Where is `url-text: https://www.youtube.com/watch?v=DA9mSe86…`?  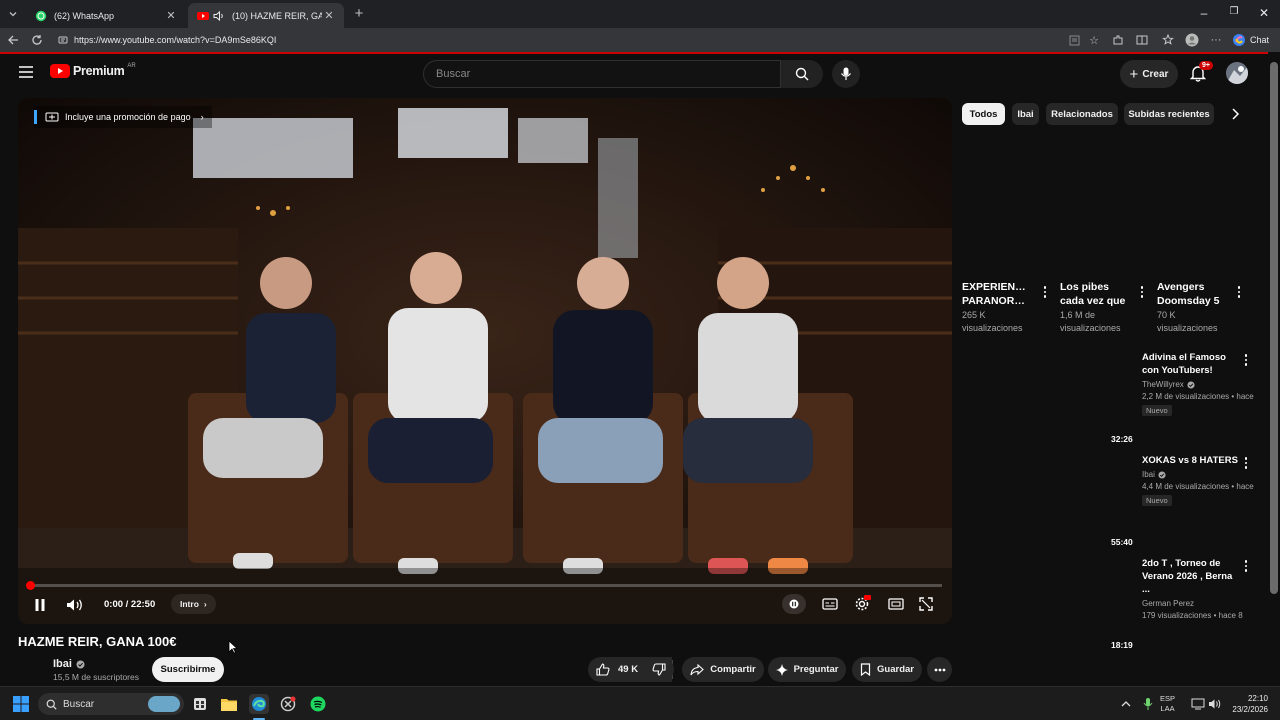
url-text: https://www.youtube.com/watch?v=DA9mSe86… is located at coordinates (175, 40).